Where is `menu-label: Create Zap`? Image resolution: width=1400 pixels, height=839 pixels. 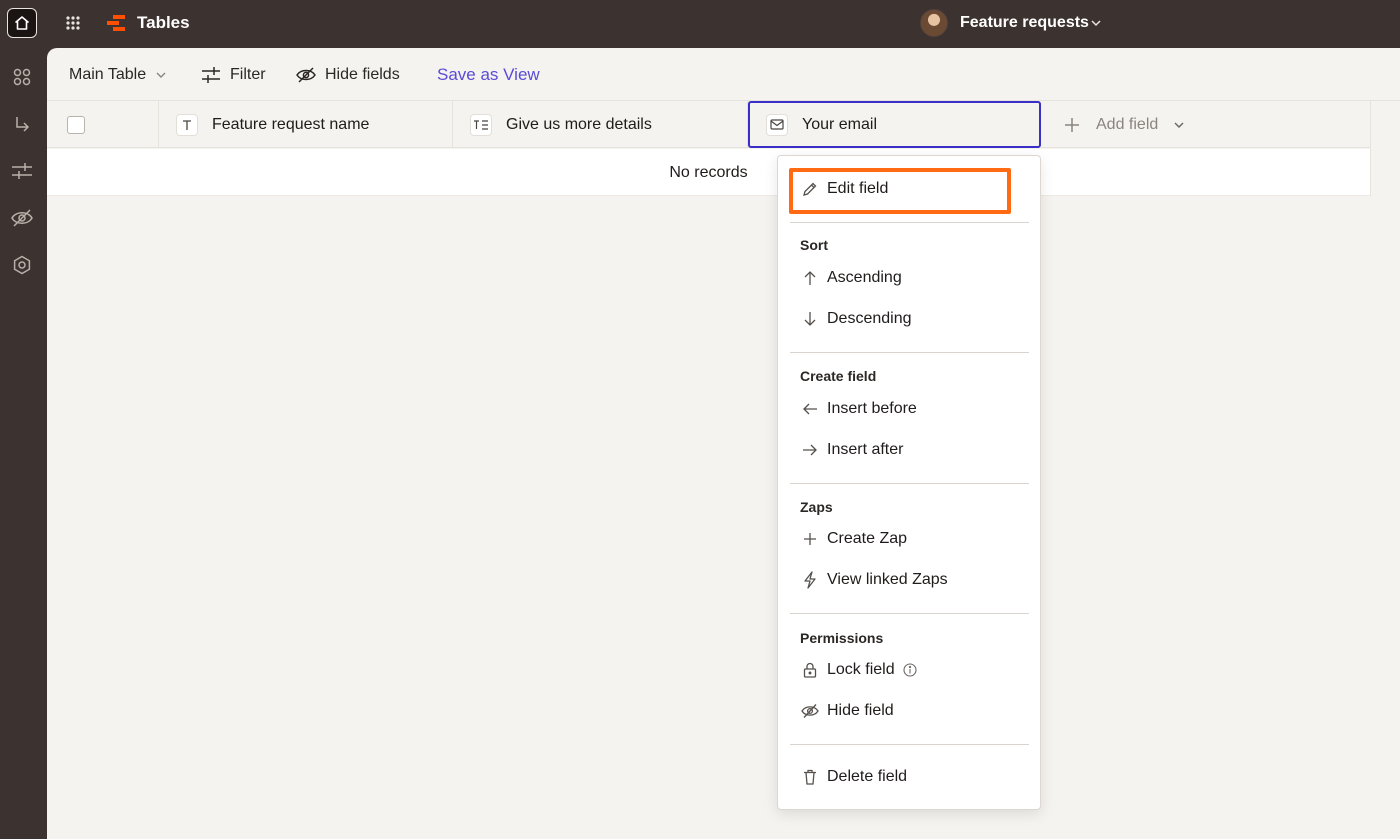
menu-label: Create Zap is located at coordinates (867, 538).